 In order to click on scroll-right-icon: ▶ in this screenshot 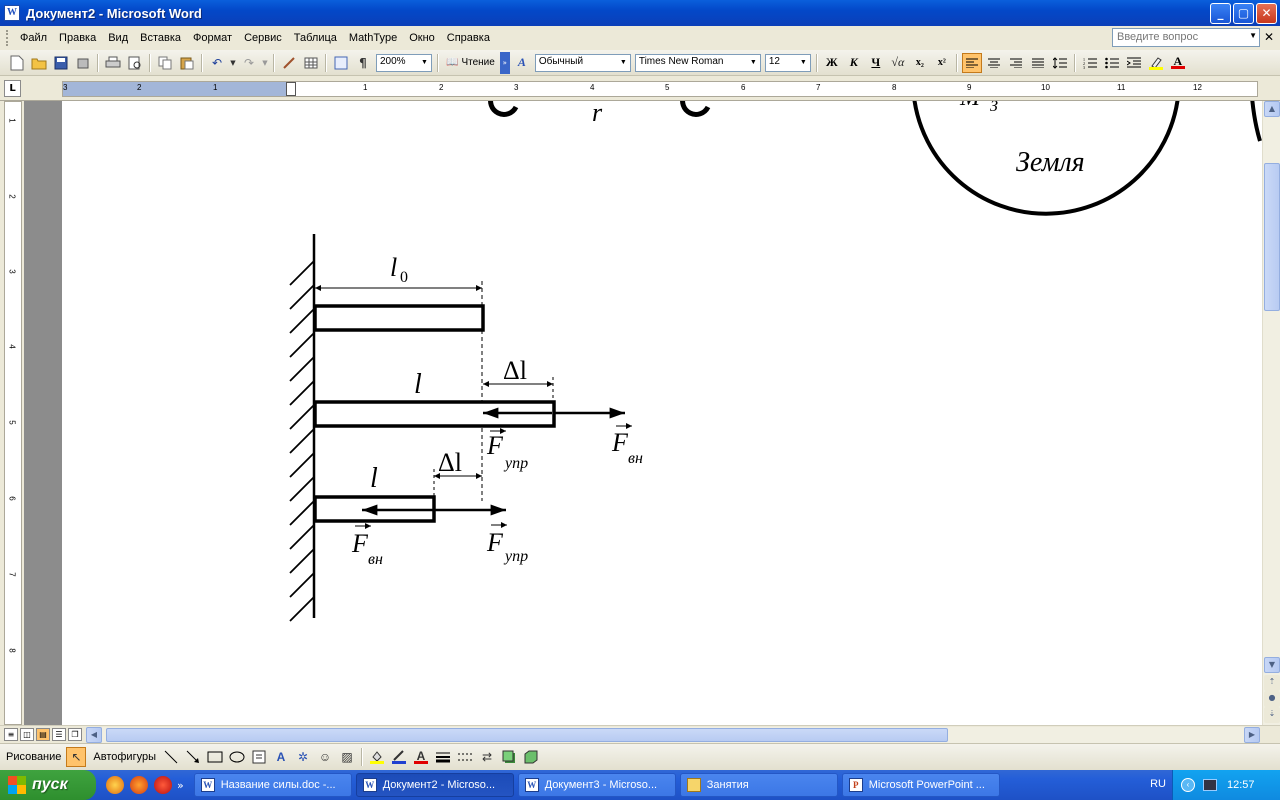, I will do `click(1252, 735)`.